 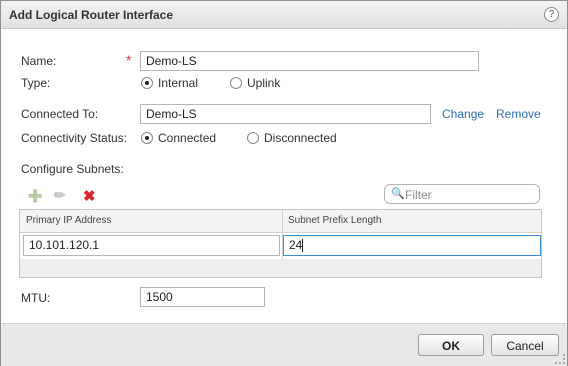 I want to click on filter-placeholder: Filter, so click(x=418, y=195).